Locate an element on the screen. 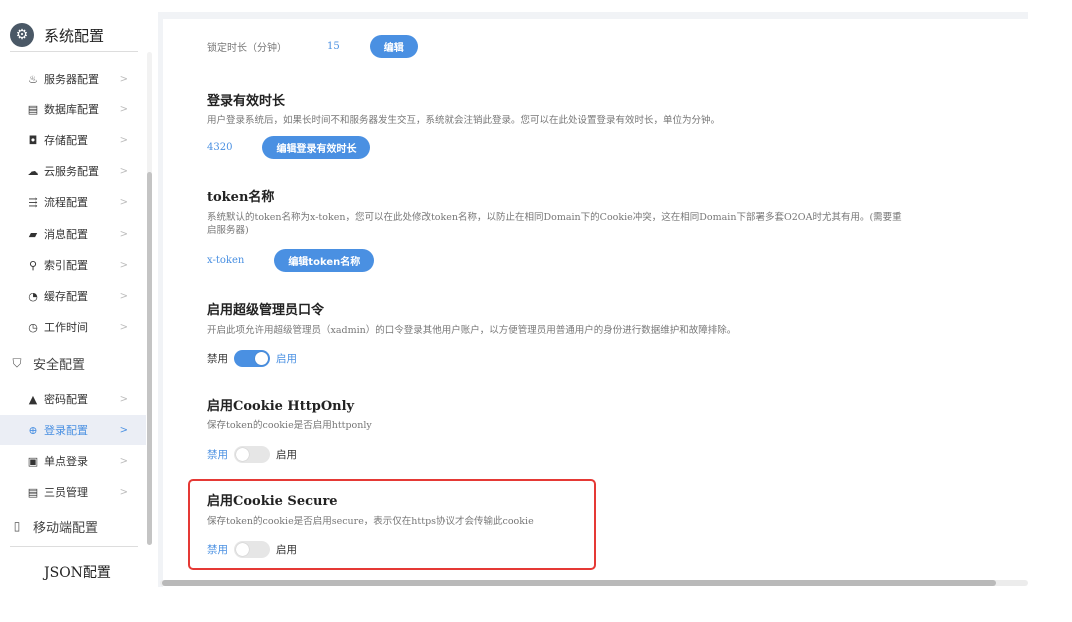 This screenshot has width=1072, height=622. cookie-httponly-off-label: 禁用 is located at coordinates (217, 454).